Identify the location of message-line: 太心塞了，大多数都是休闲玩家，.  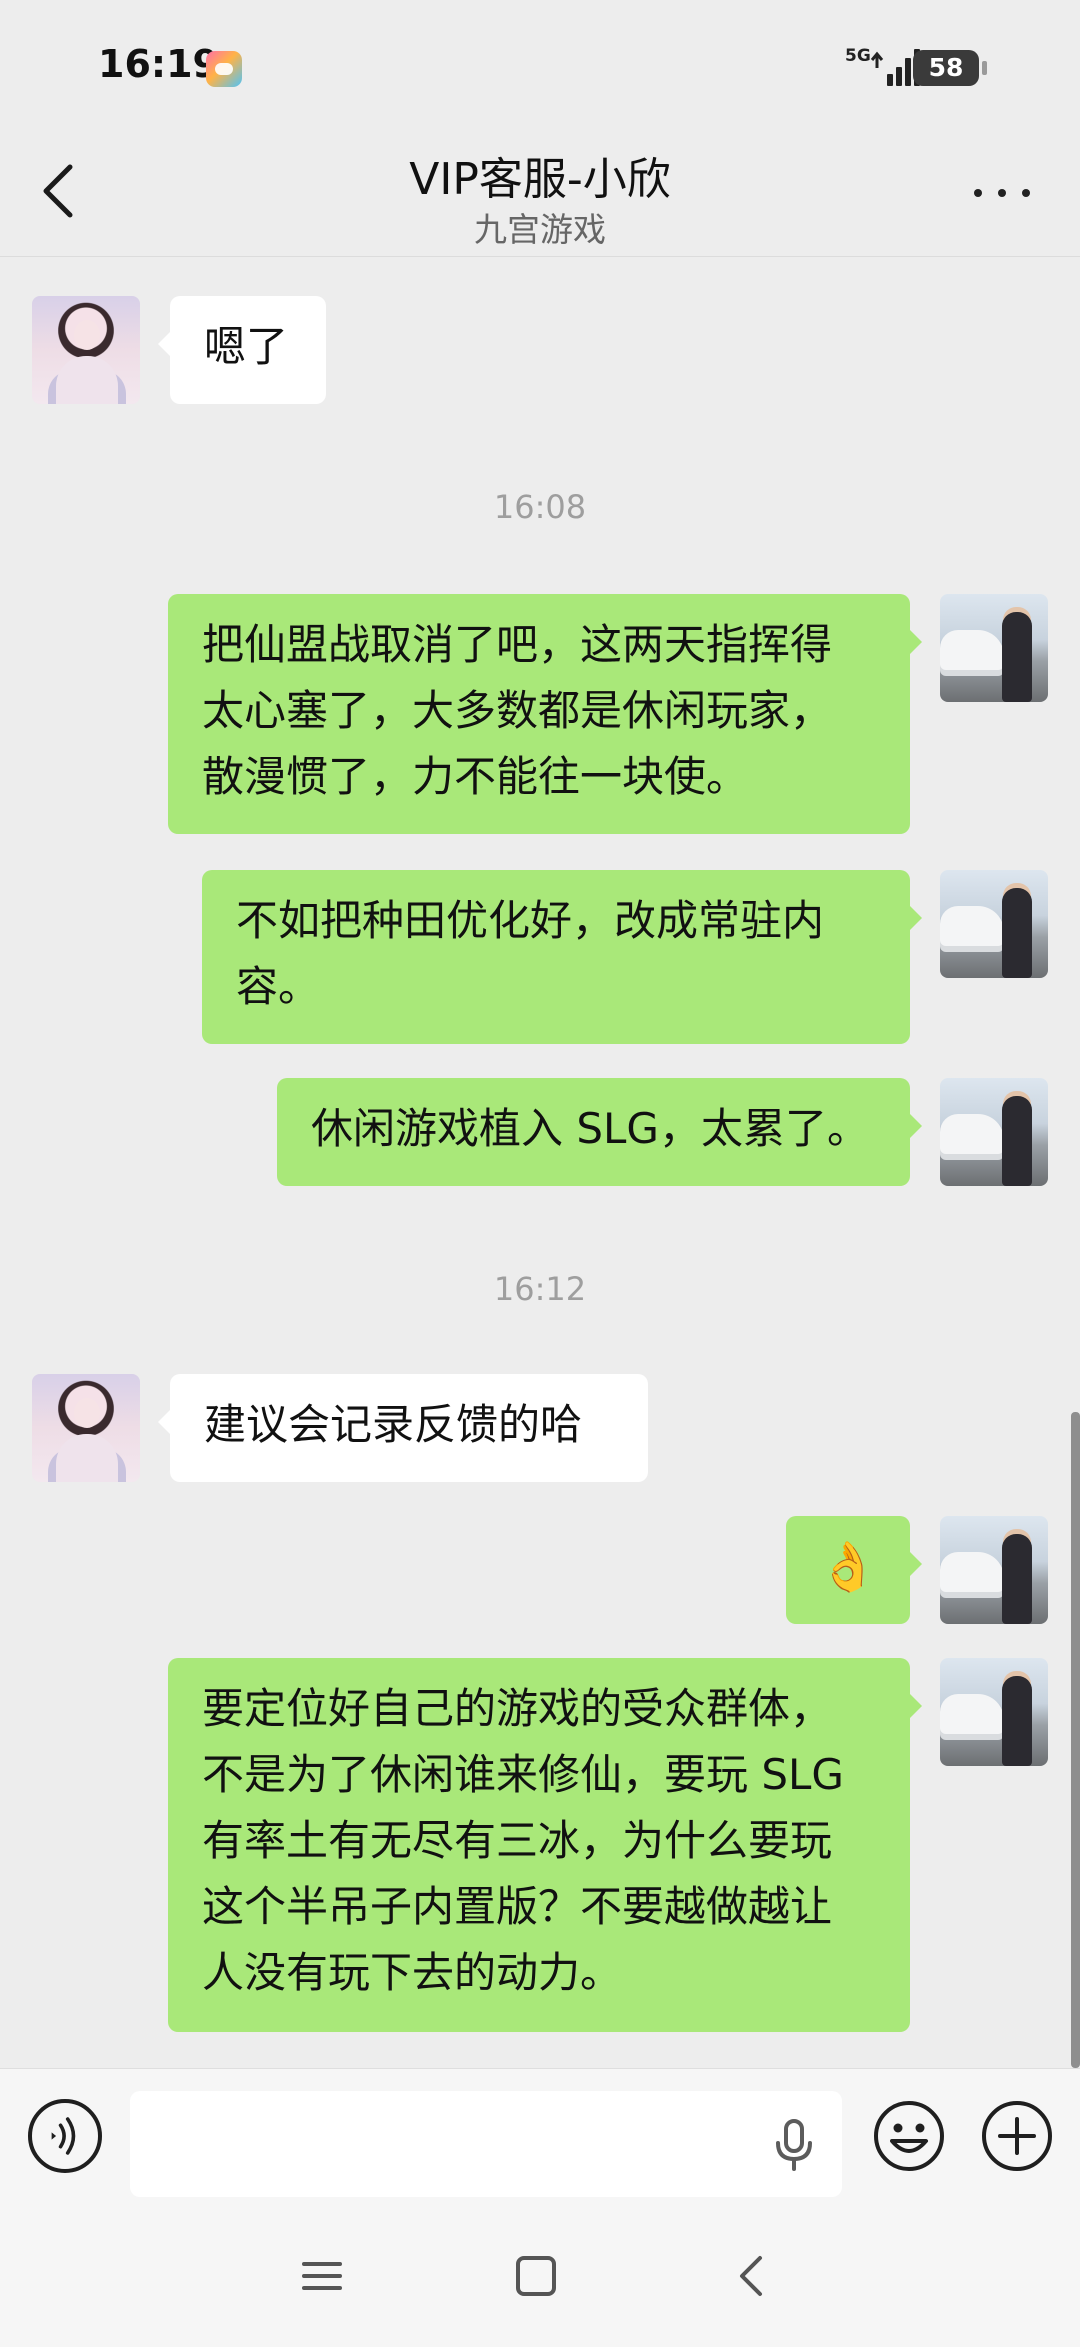
(517, 710).